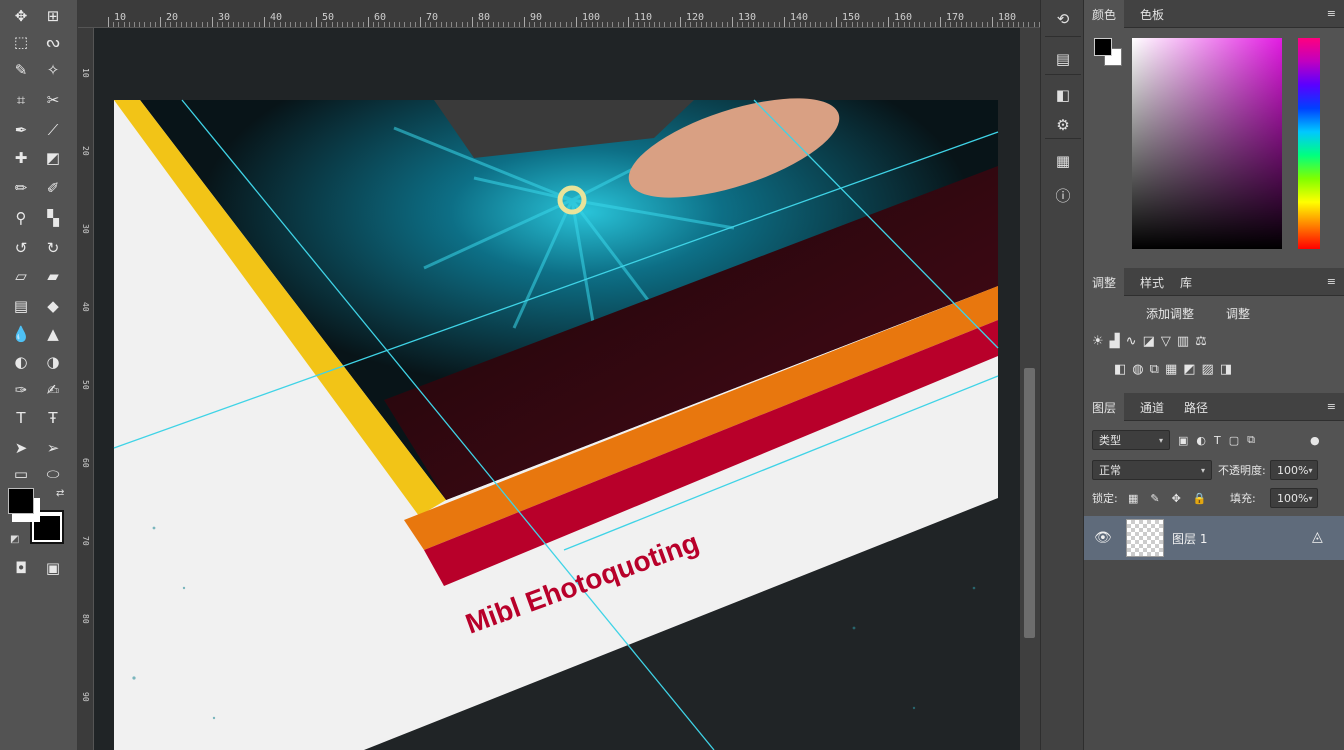  I want to click on tab-adjustments: 调整, so click(1104, 282).